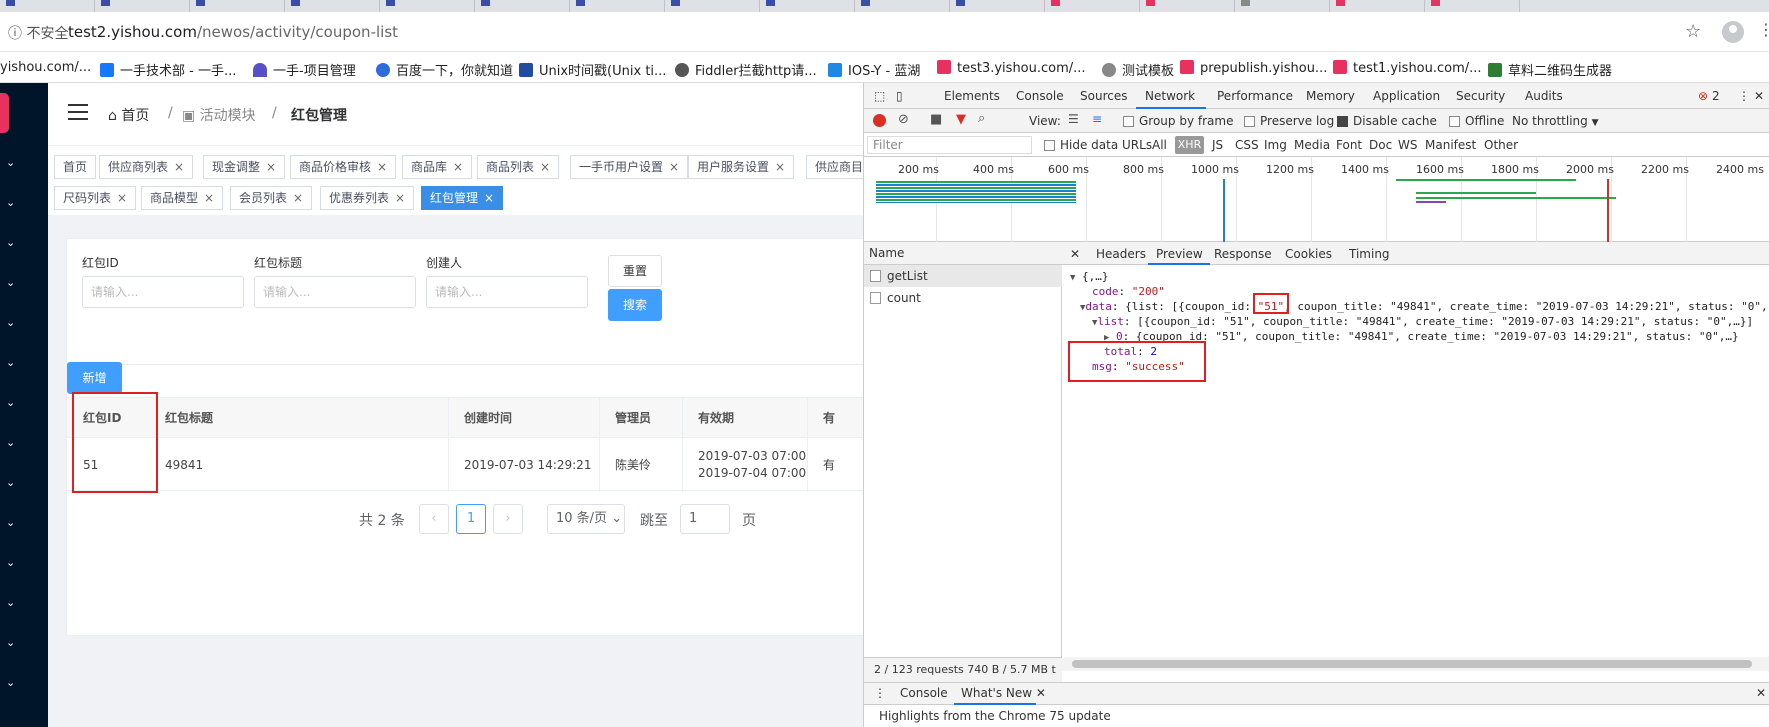 This screenshot has height=727, width=1769. What do you see at coordinates (437, 167) in the screenshot?
I see `tag-goods-library: 商品库 ×` at bounding box center [437, 167].